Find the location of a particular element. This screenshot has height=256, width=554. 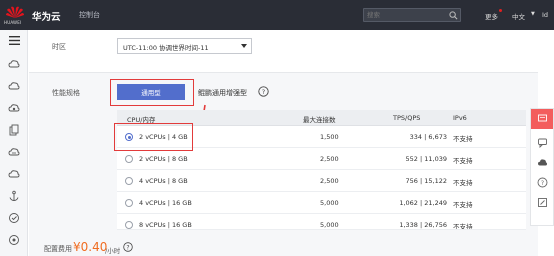

feedback-button is located at coordinates (542, 119).